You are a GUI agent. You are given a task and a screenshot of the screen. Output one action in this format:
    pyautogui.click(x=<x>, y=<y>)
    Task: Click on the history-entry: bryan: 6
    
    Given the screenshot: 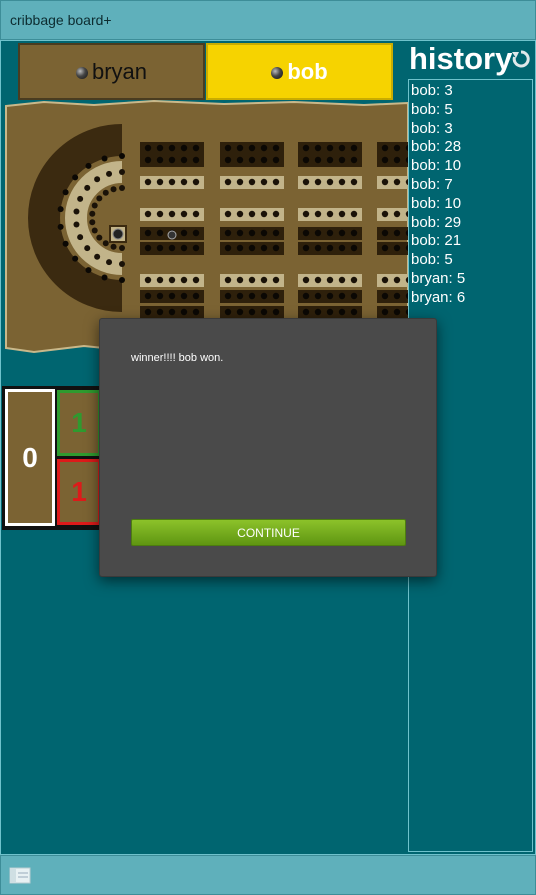 What is the action you would take?
    pyautogui.click(x=438, y=297)
    